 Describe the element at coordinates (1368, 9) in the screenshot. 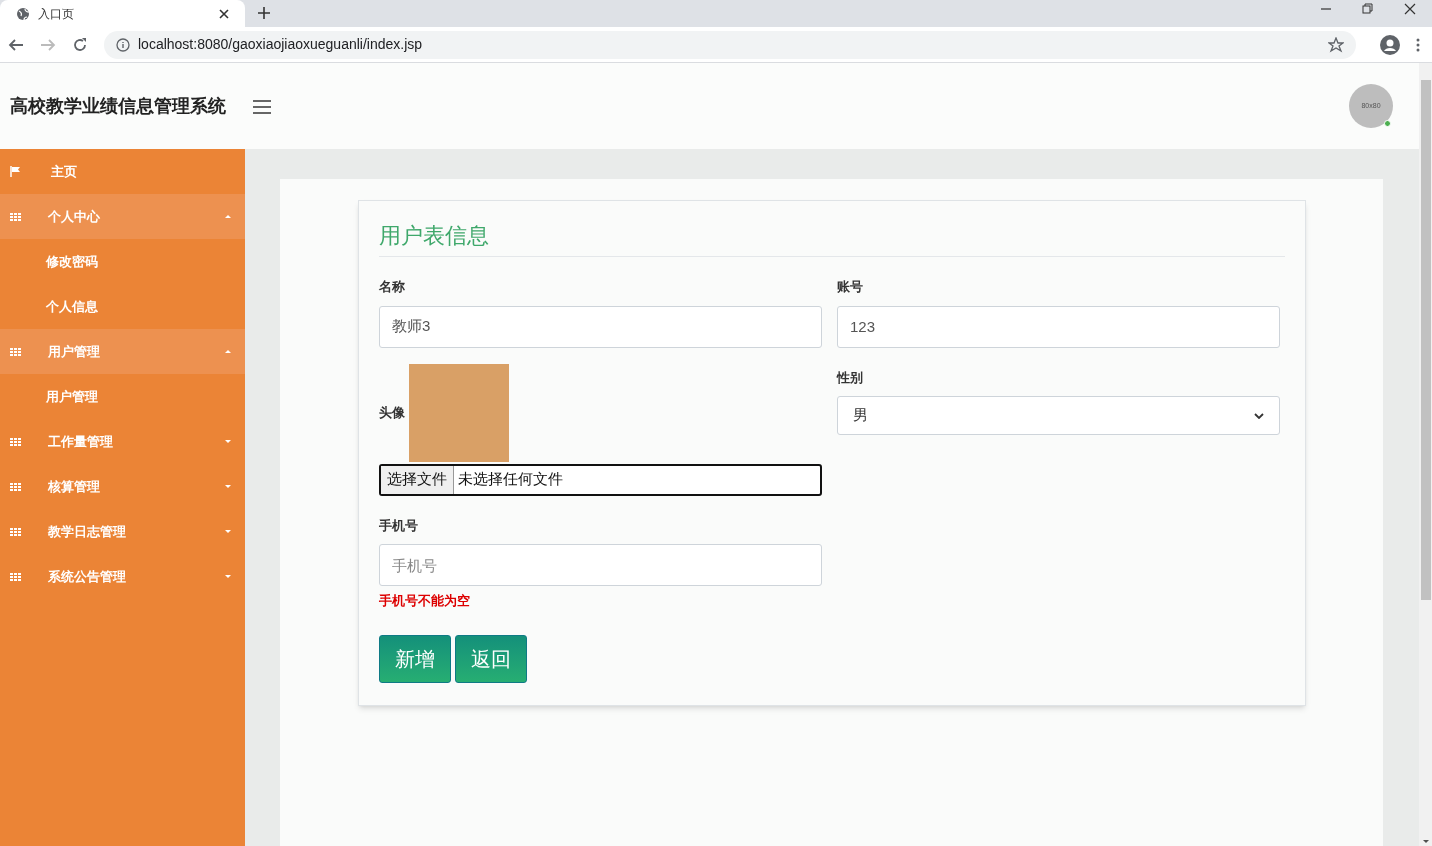

I see `restore-icon` at that location.